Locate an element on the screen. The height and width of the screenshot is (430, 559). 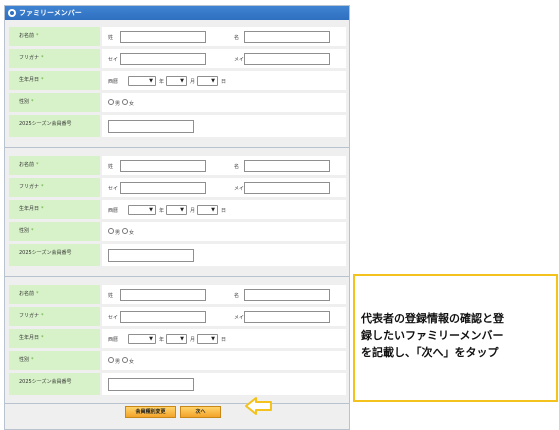
instruction-line: 録したいファミリーメンバー is located at coordinates (432, 335).